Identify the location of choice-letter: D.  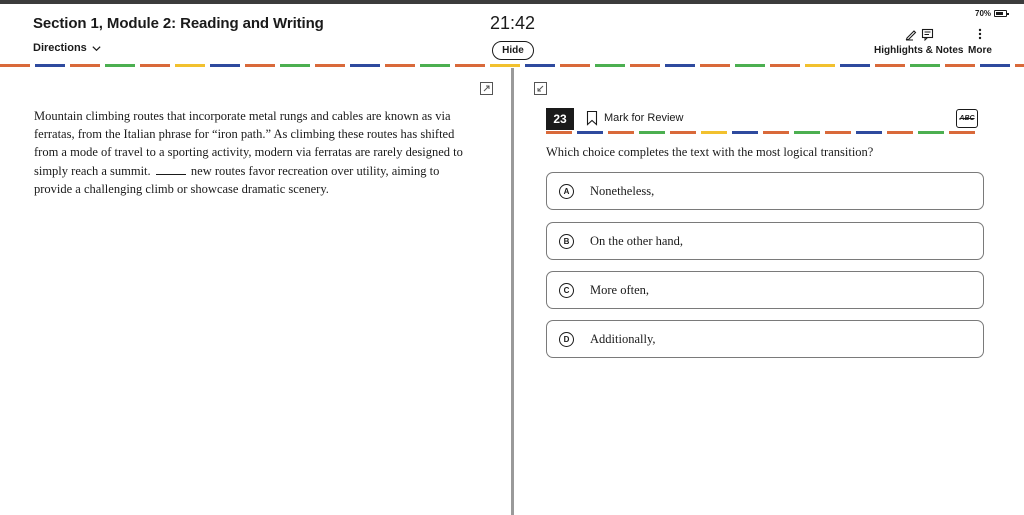
(566, 339).